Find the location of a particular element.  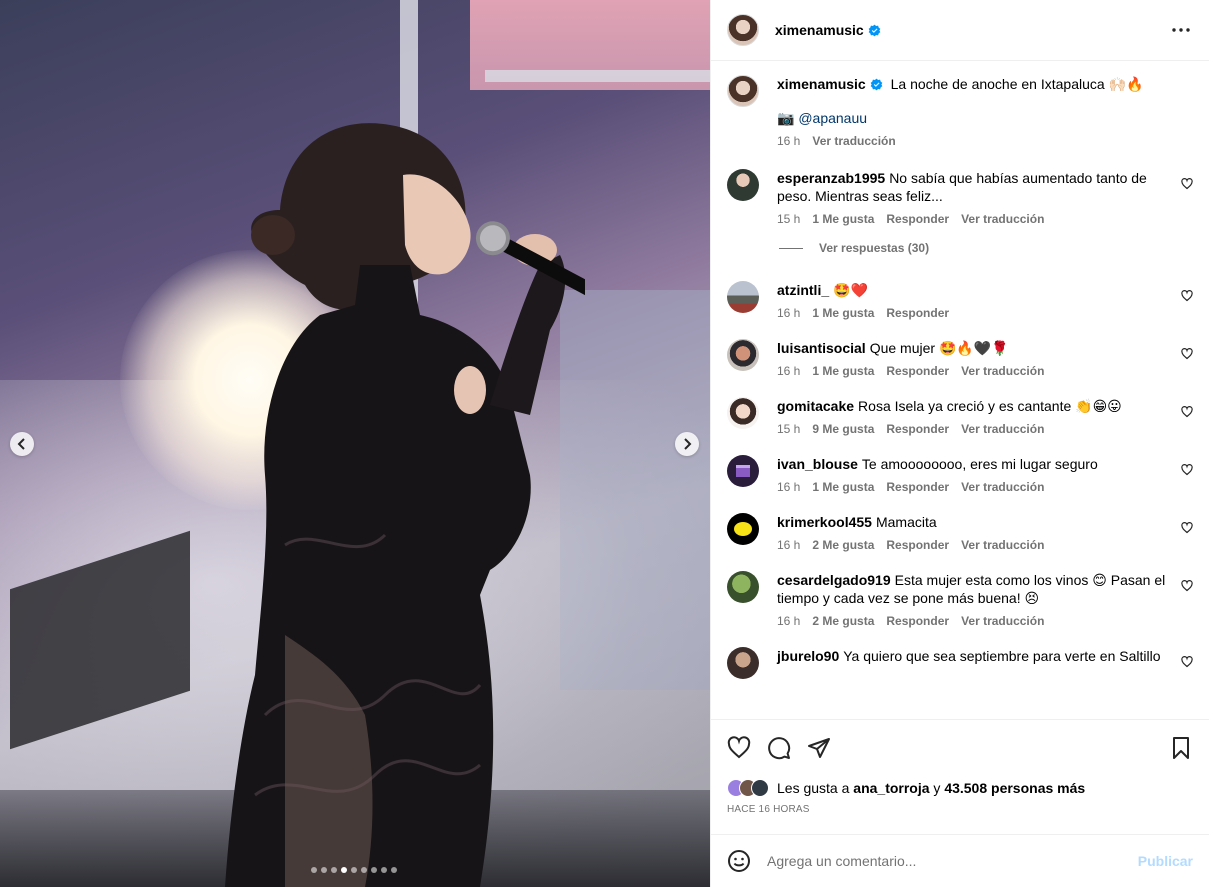

likes-connector: y is located at coordinates (937, 788).